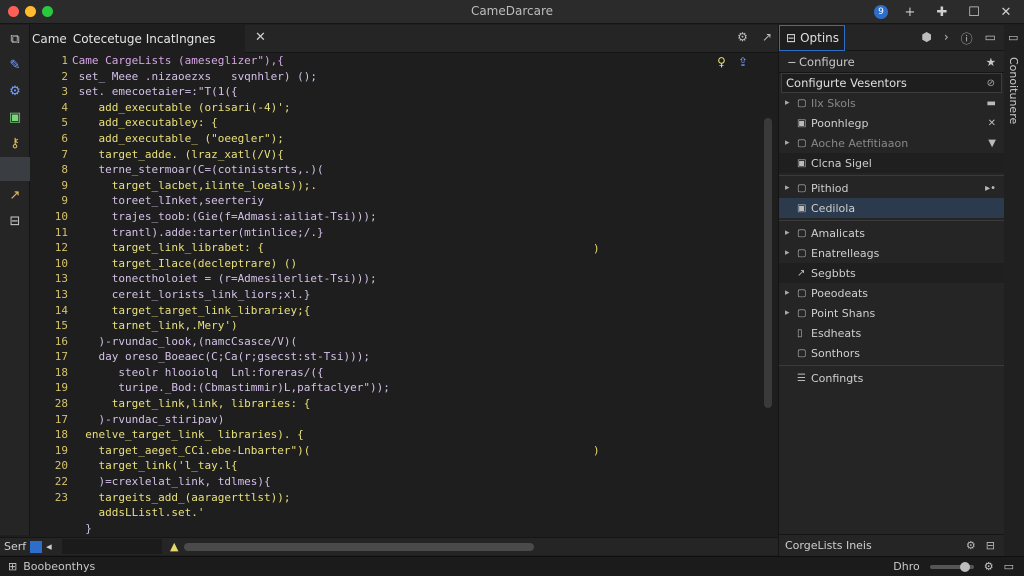 The height and width of the screenshot is (576, 1024). I want to click on code-line: set_ Meee .nizaoezxs svqnhler) ();, so click(412, 77).